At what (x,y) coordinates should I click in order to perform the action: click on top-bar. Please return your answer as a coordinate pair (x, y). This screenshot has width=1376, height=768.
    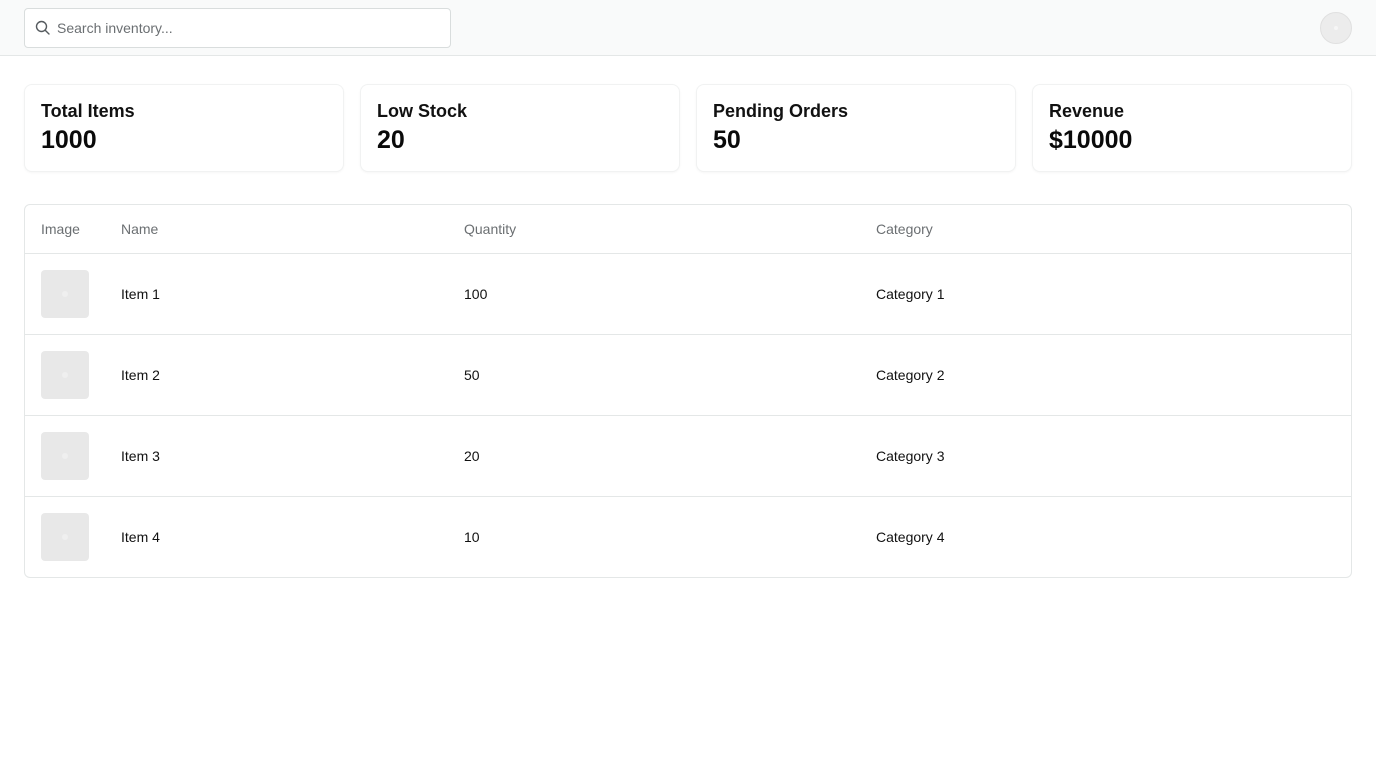
    Looking at the image, I should click on (688, 28).